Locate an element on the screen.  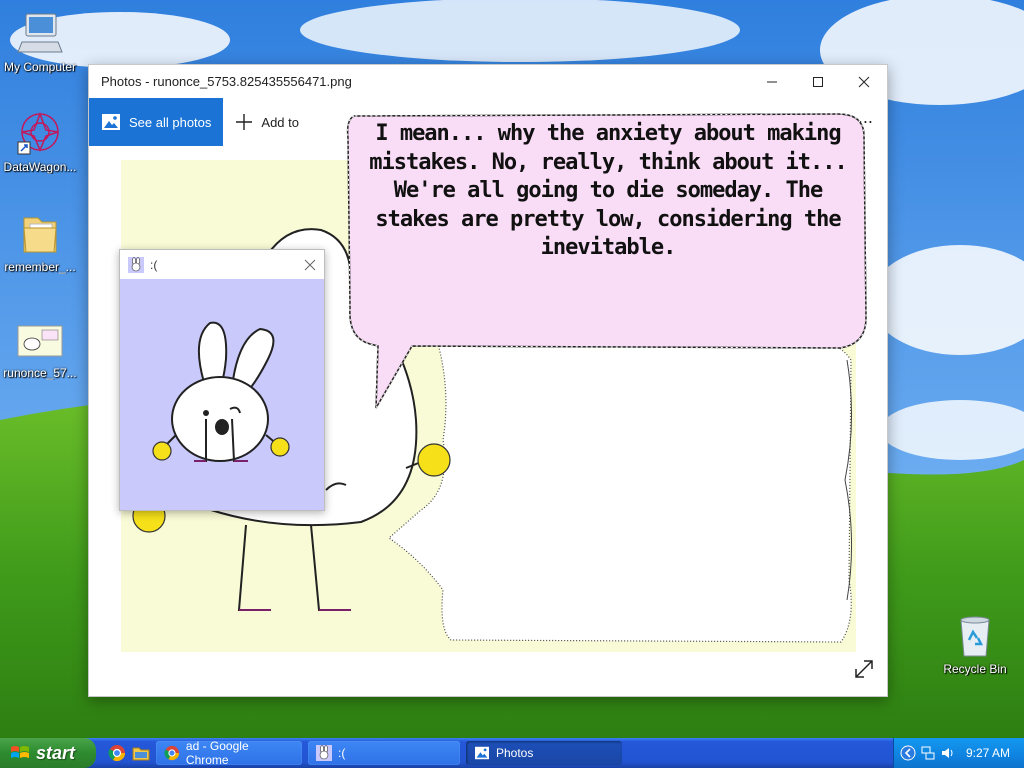
system-tray: 9:27 AM is located at coordinates (958, 753).